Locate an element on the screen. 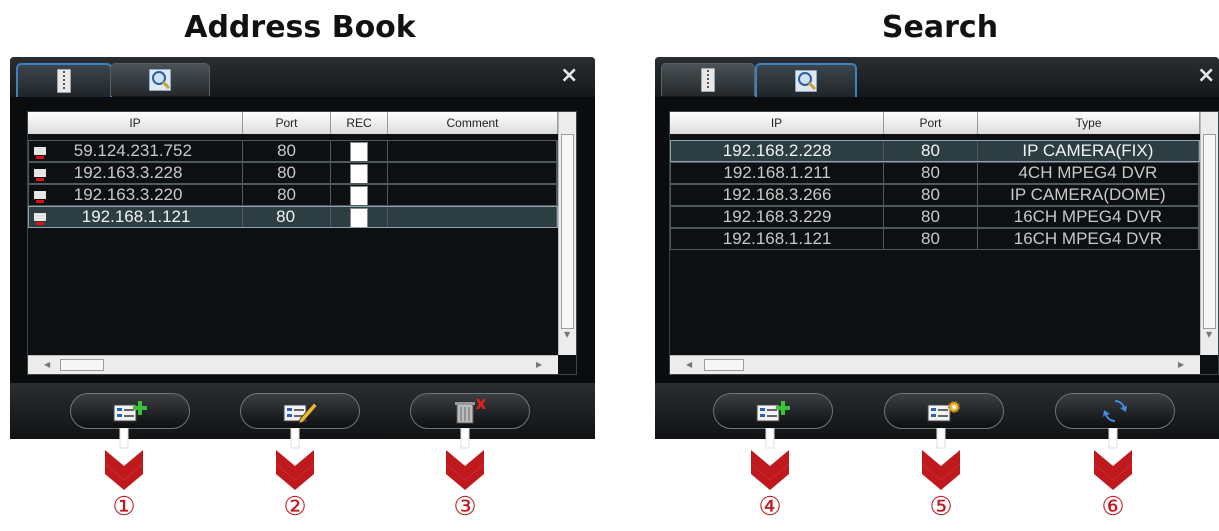  search-ip: 192.168.2.228 is located at coordinates (778, 151).